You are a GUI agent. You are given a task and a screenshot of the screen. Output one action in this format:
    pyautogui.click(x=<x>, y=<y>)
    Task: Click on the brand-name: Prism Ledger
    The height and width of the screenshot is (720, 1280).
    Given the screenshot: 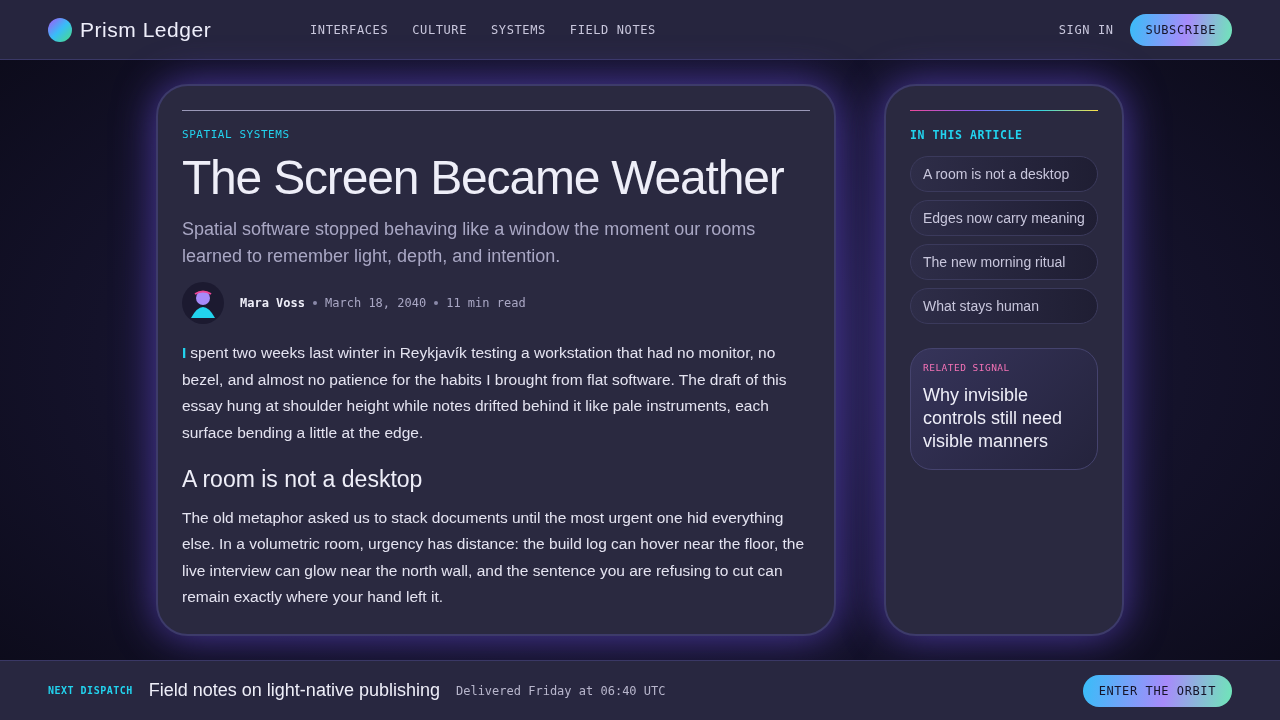 What is the action you would take?
    pyautogui.click(x=146, y=29)
    